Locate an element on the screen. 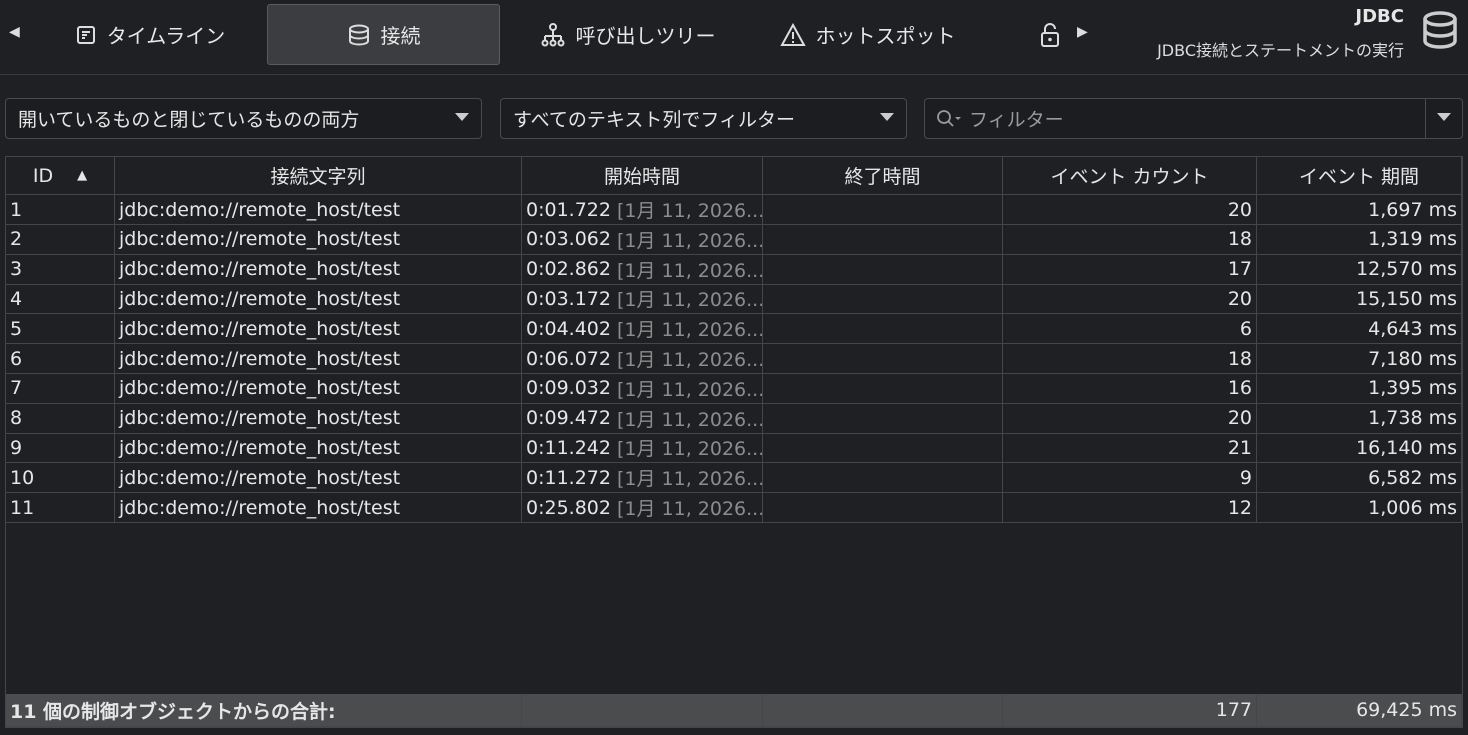 The width and height of the screenshot is (1468, 735). cell-event-duration: 1,738 ms is located at coordinates (1359, 418).